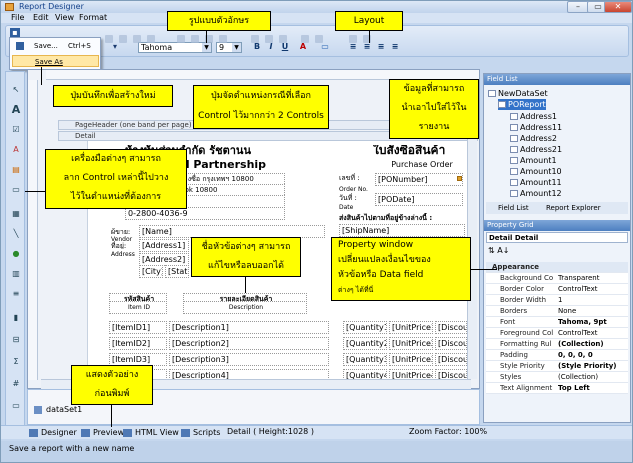 The height and width of the screenshot is (463, 633). I want to click on ship-to-label: ส่งสินค้าไปตามที่อยู่ข้างล่างนี้ :, so click(404, 218).